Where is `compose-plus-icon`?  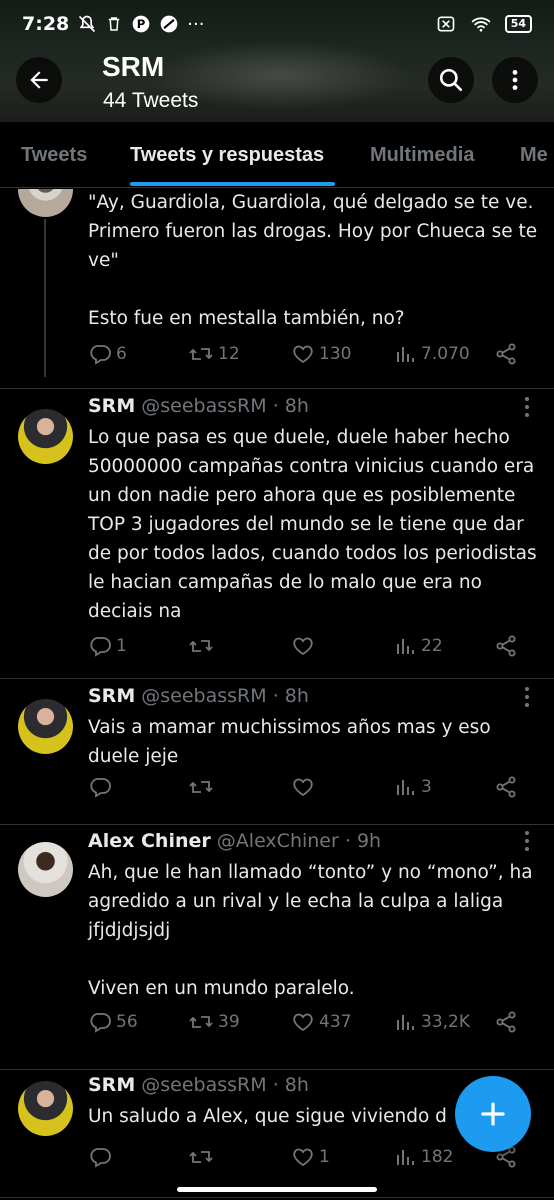 compose-plus-icon is located at coordinates (493, 1114).